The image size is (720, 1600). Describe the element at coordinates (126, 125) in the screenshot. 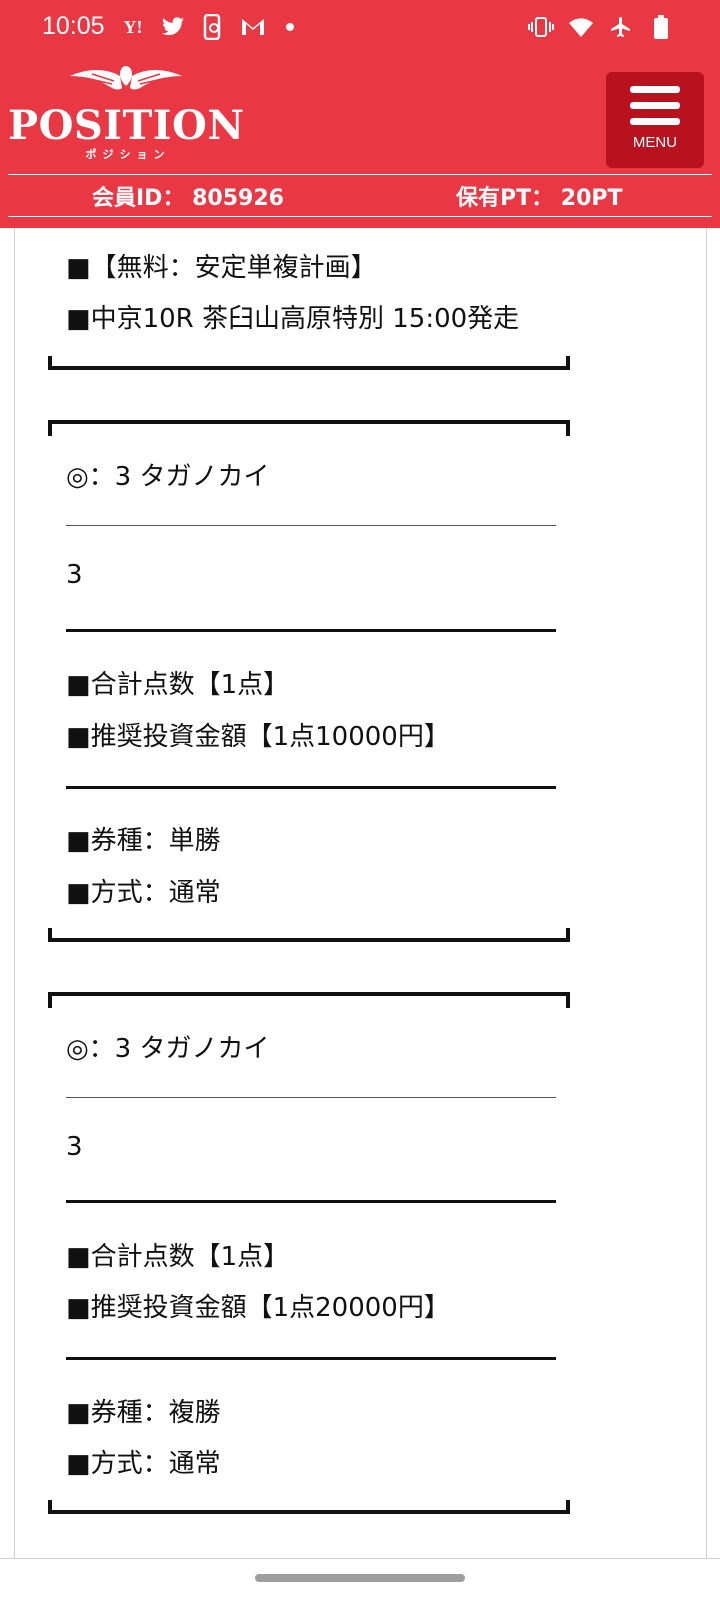

I see `logo-text: POSITION` at that location.